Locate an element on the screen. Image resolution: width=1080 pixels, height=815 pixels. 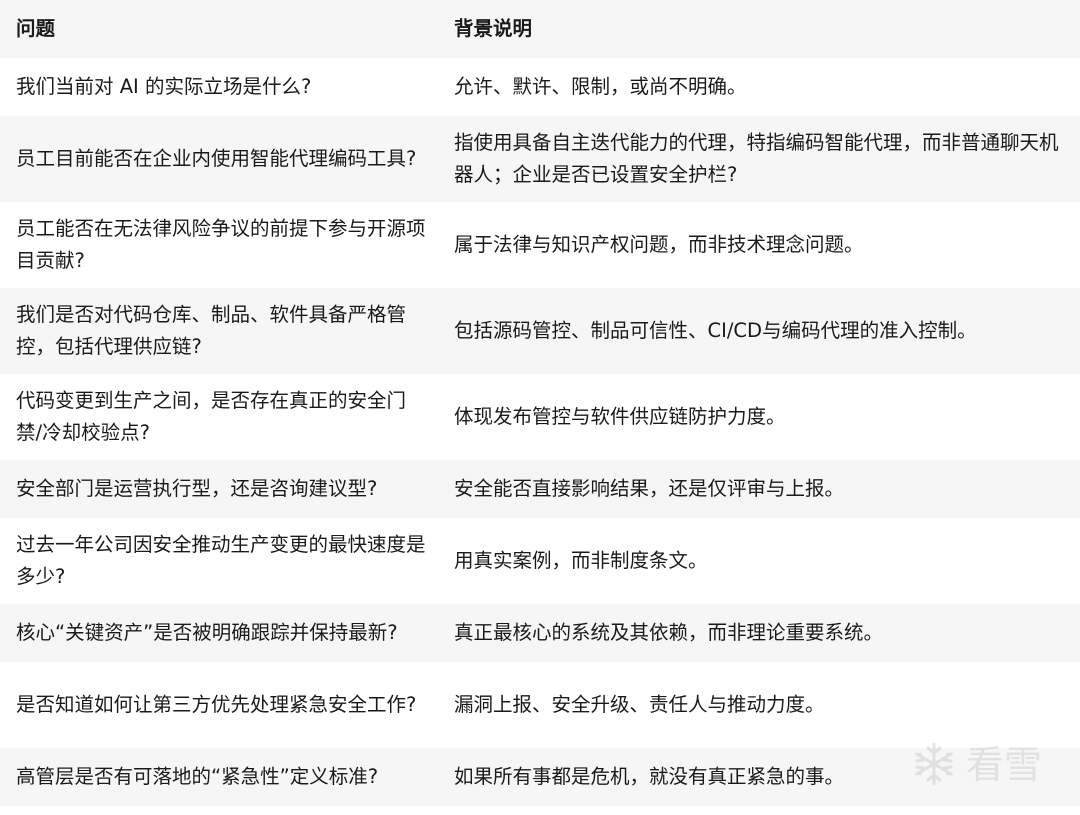
table-row: 过去一年公司因安全推动生产变更的最快速度是多少? 用真实案例，而非制度条文。 is located at coordinates (540, 561).